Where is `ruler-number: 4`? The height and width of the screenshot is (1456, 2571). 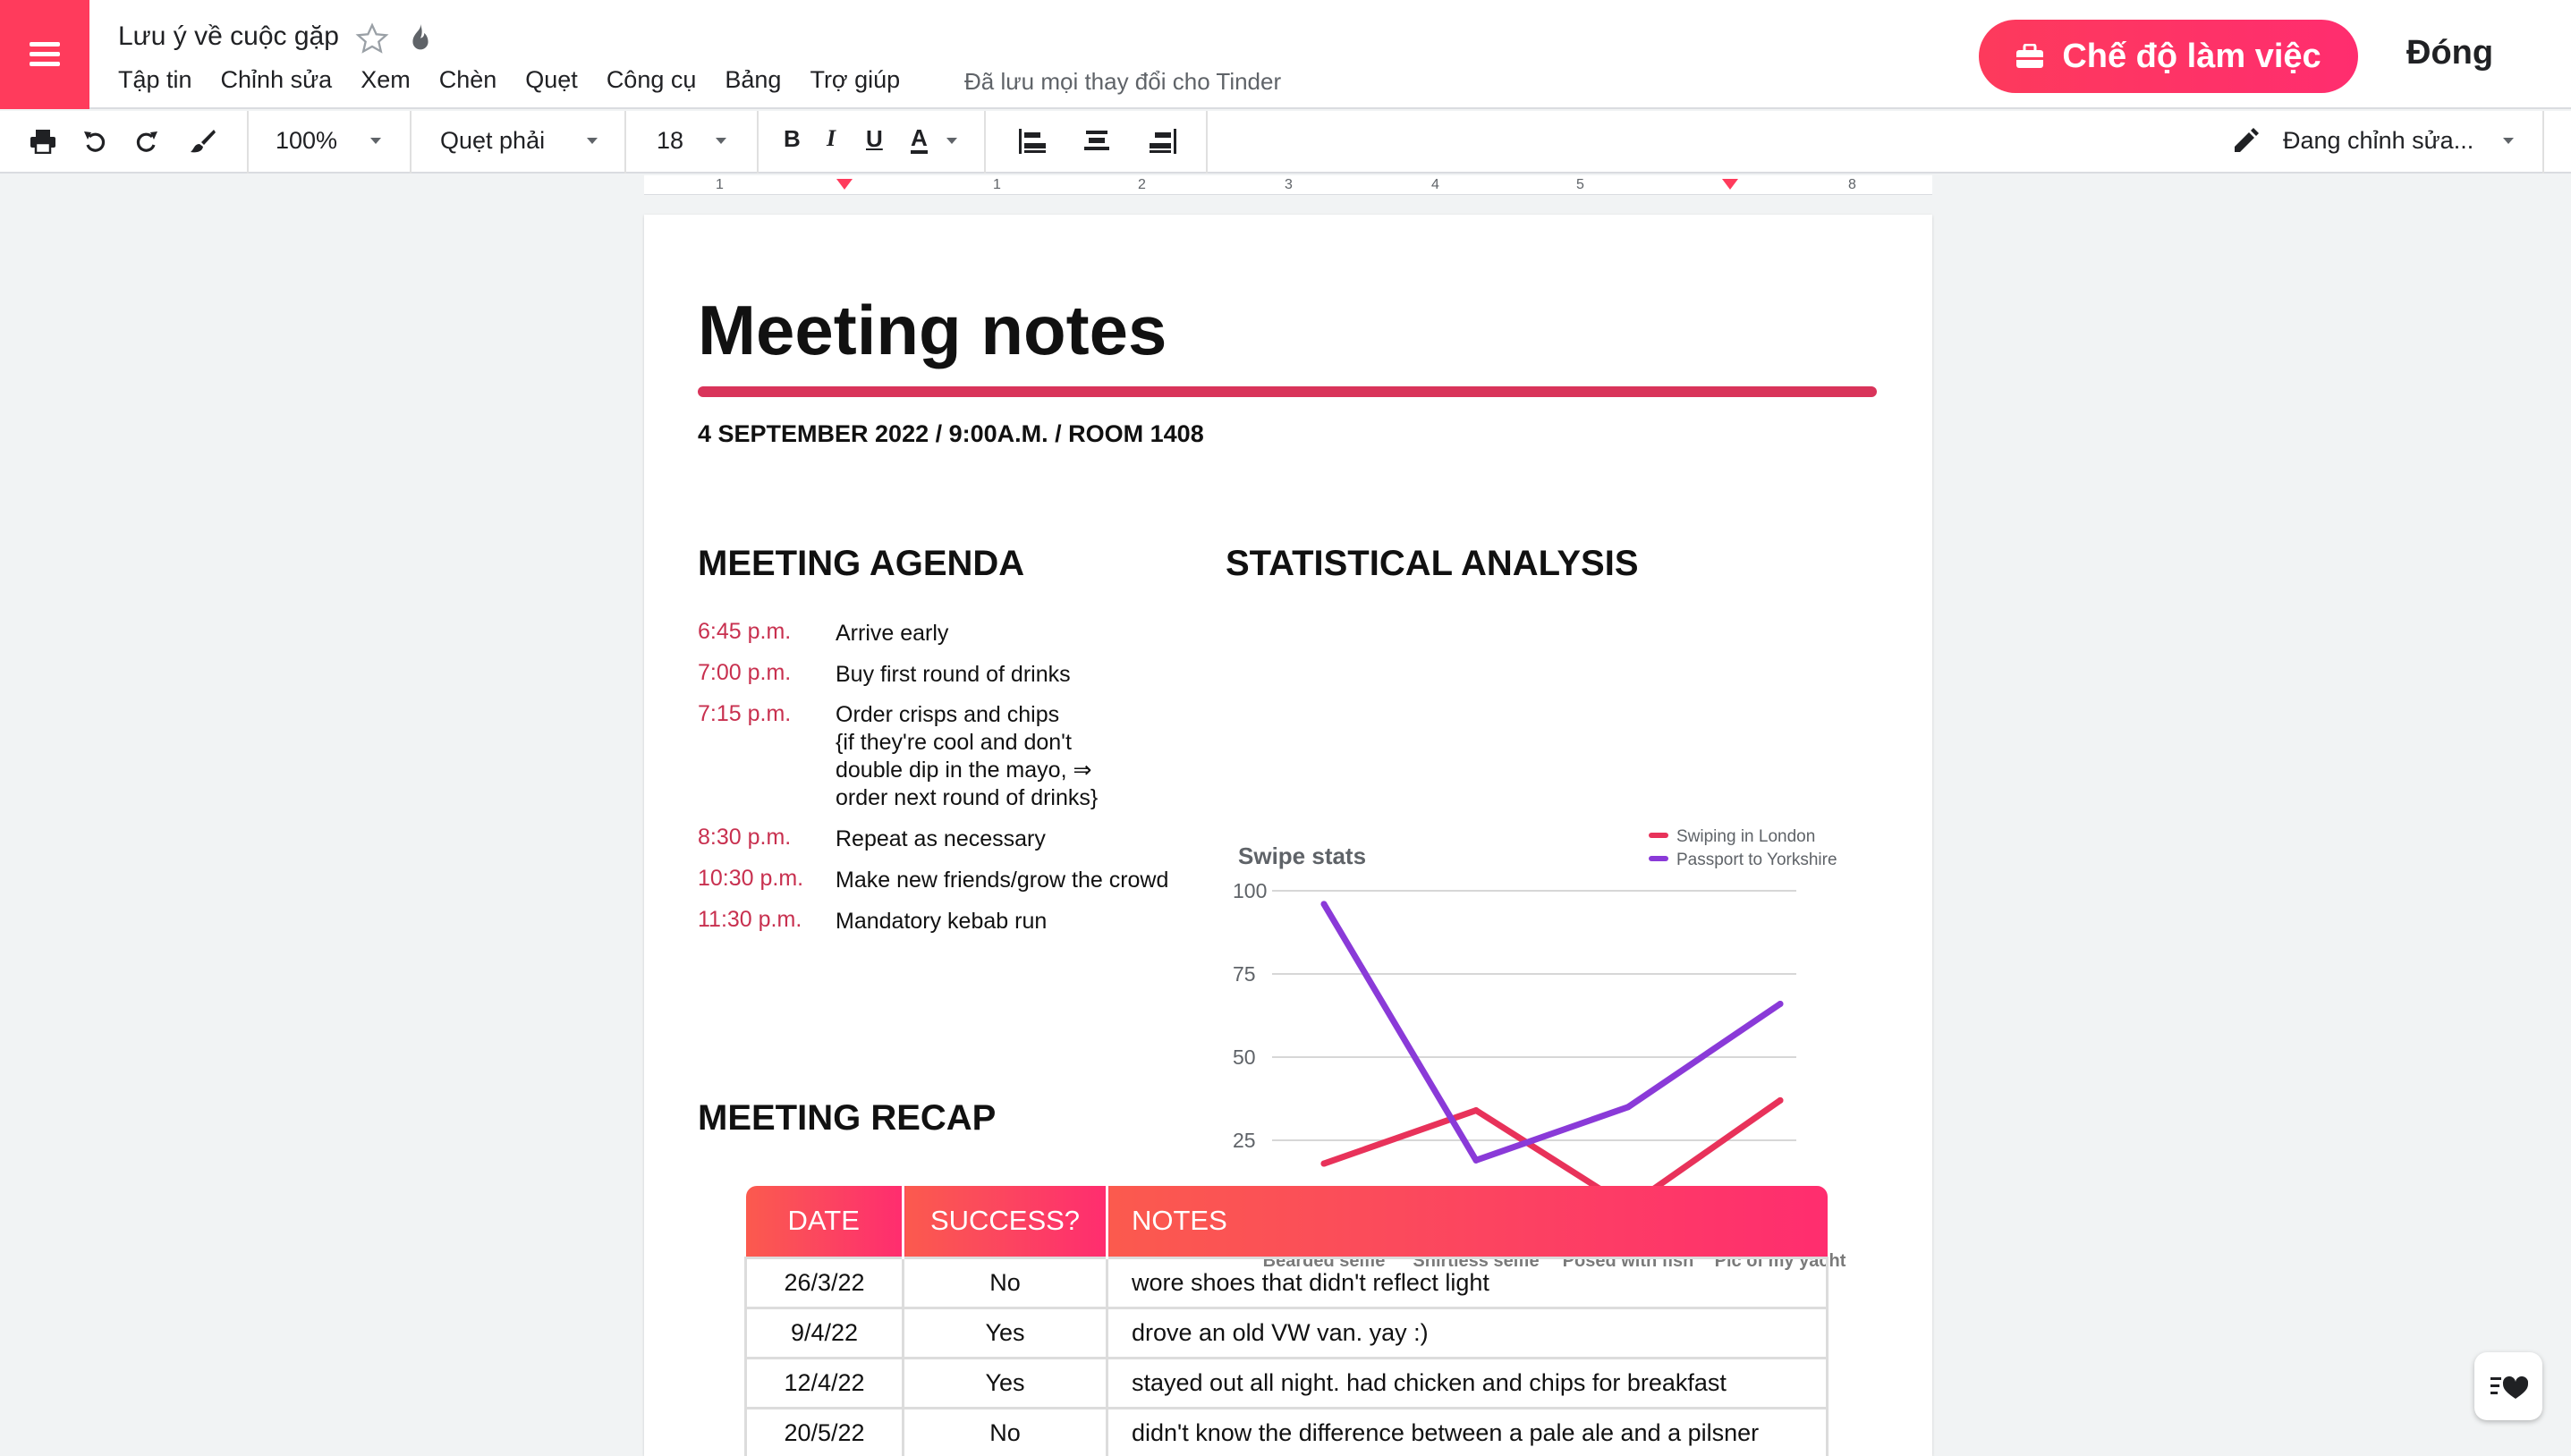
ruler-number: 4 is located at coordinates (1435, 184).